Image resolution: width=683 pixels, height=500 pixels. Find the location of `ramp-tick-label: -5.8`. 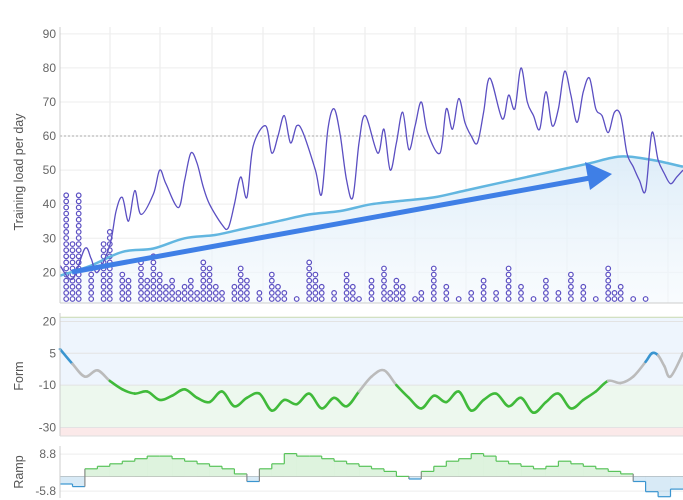

ramp-tick-label: -5.8 is located at coordinates (45, 491).